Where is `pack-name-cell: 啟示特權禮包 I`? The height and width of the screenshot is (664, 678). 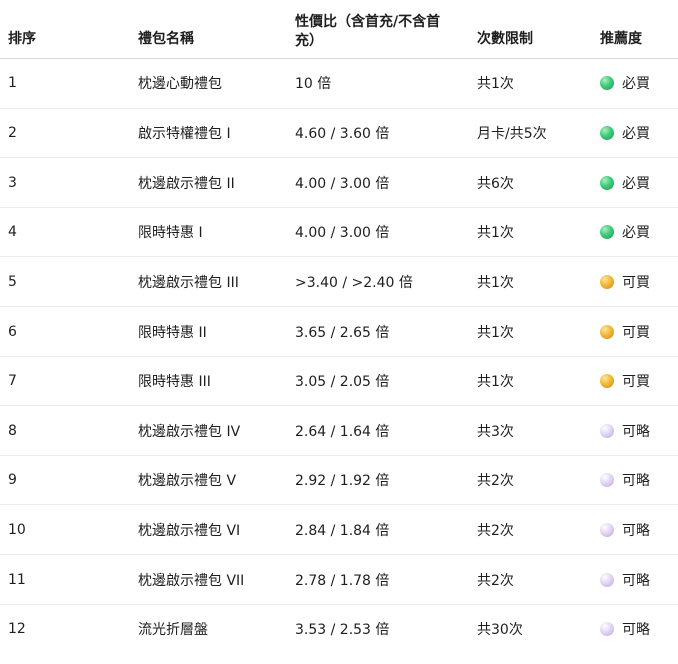
pack-name-cell: 啟示特權禮包 I is located at coordinates (184, 134).